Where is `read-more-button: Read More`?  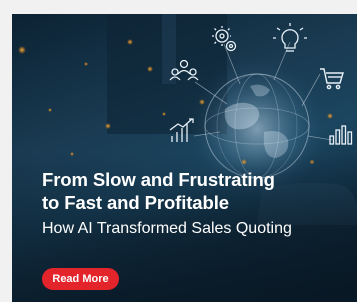
read-more-button: Read More is located at coordinates (80, 279).